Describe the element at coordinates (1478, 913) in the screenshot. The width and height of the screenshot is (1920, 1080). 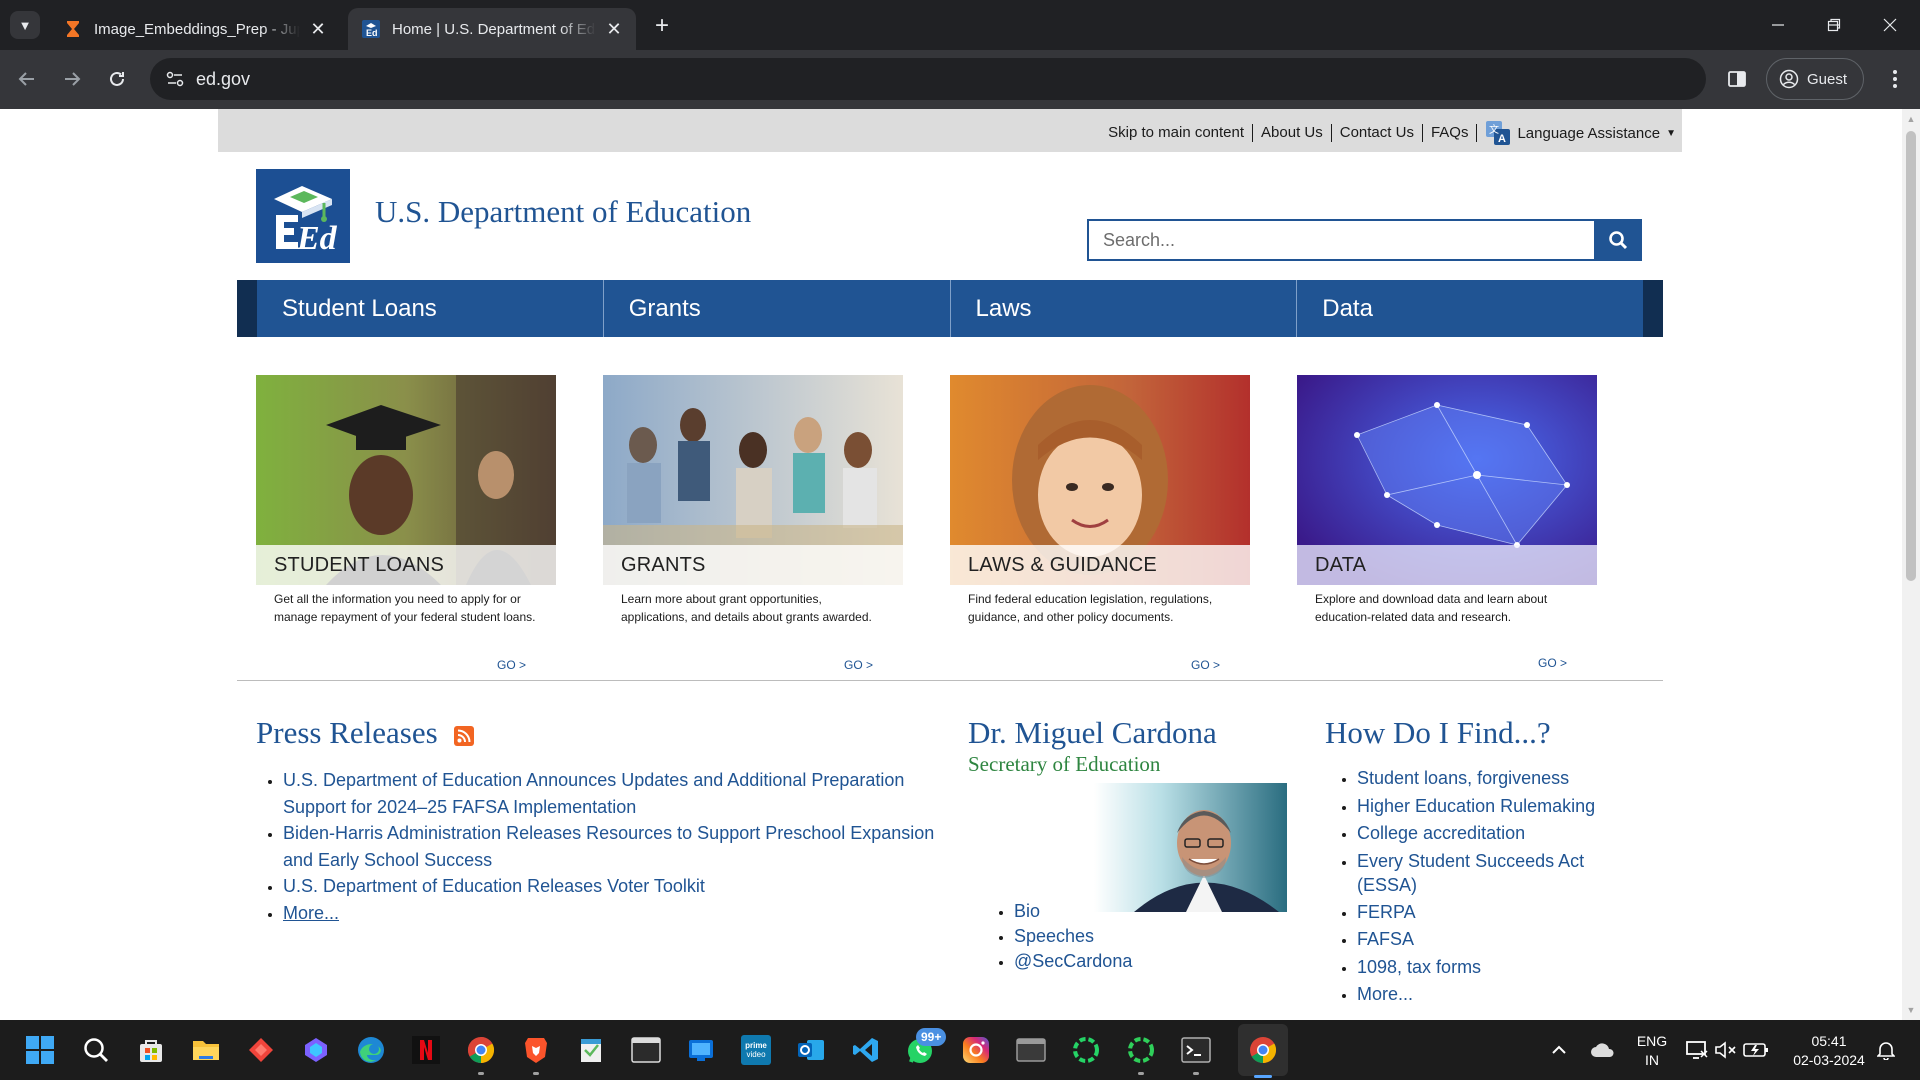
I see `find-item: FERPA` at that location.